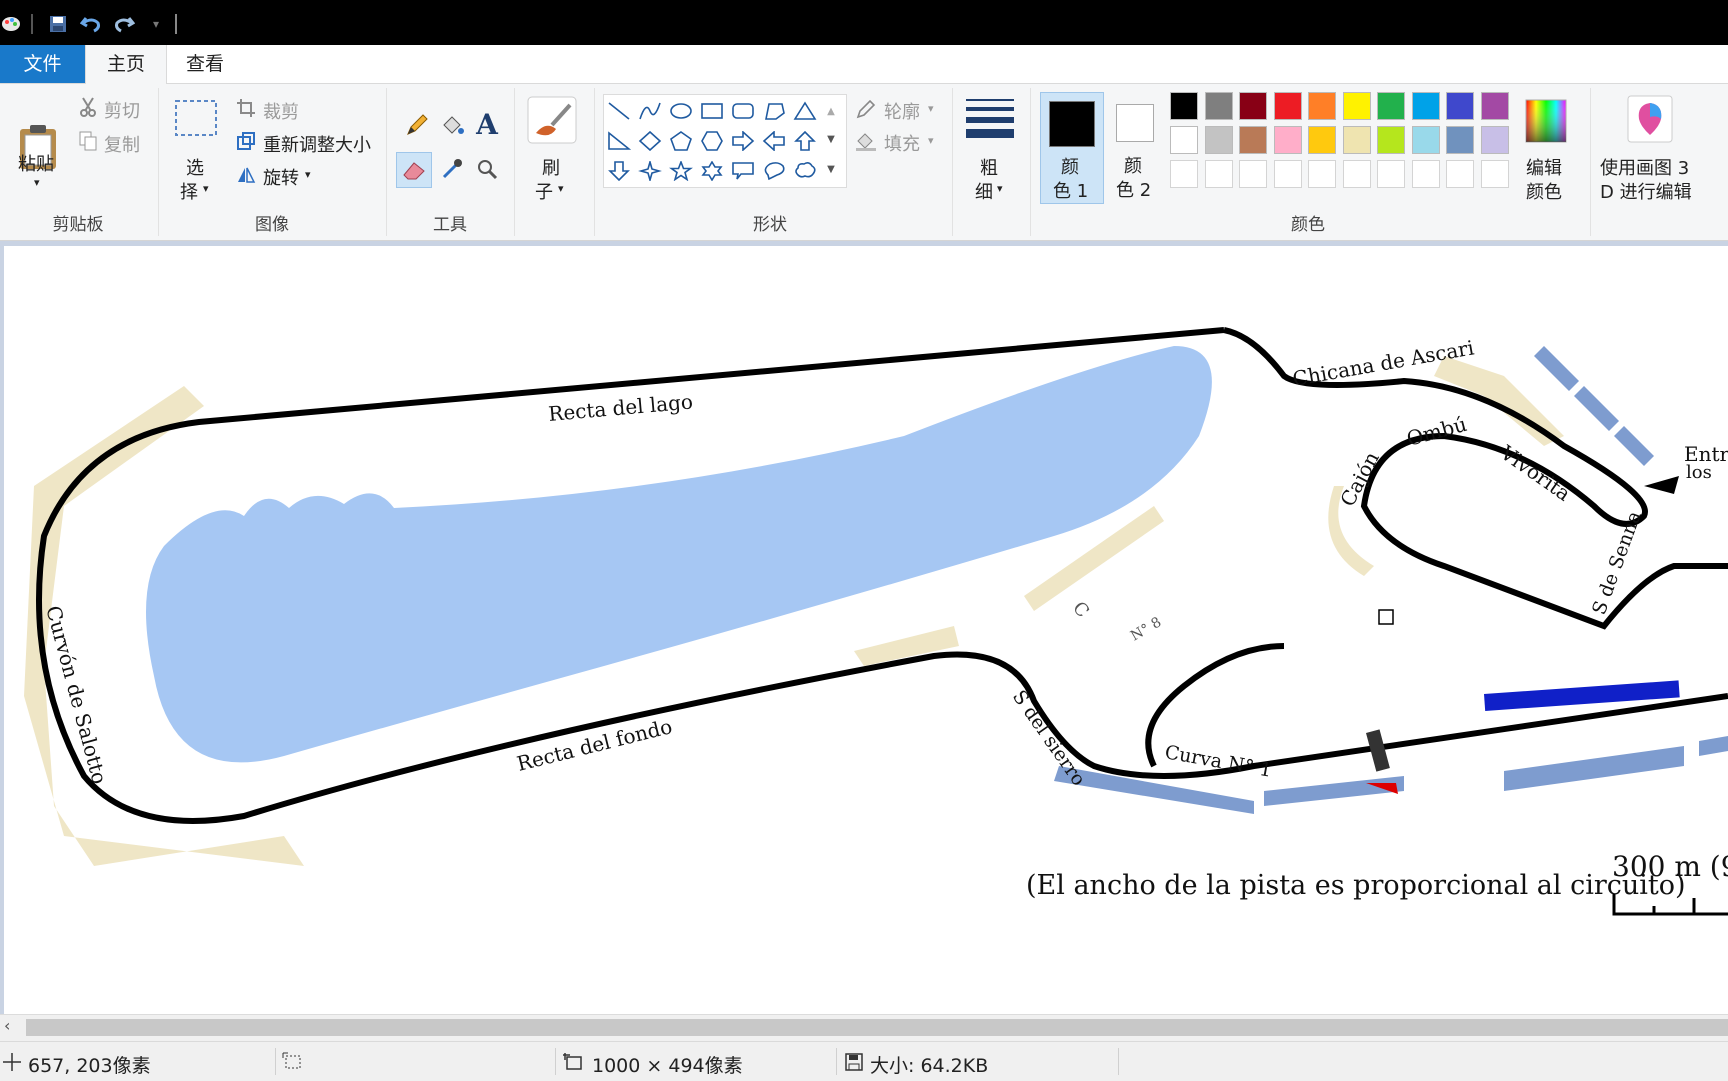 The height and width of the screenshot is (1081, 1728). I want to click on fill-dropdown-icon: ▾, so click(931, 140).